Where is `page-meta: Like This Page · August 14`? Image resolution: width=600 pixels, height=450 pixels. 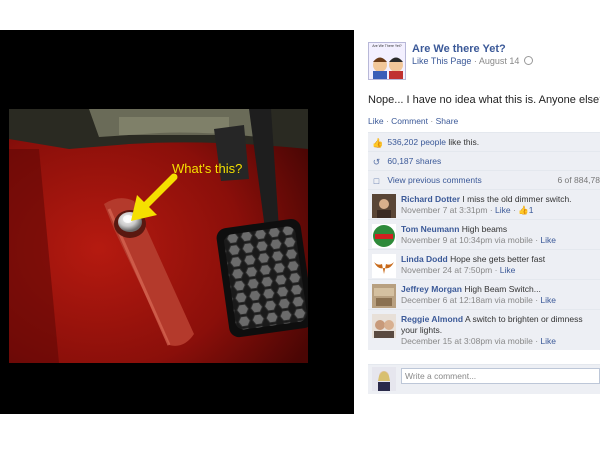 page-meta: Like This Page · August 14 is located at coordinates (472, 61).